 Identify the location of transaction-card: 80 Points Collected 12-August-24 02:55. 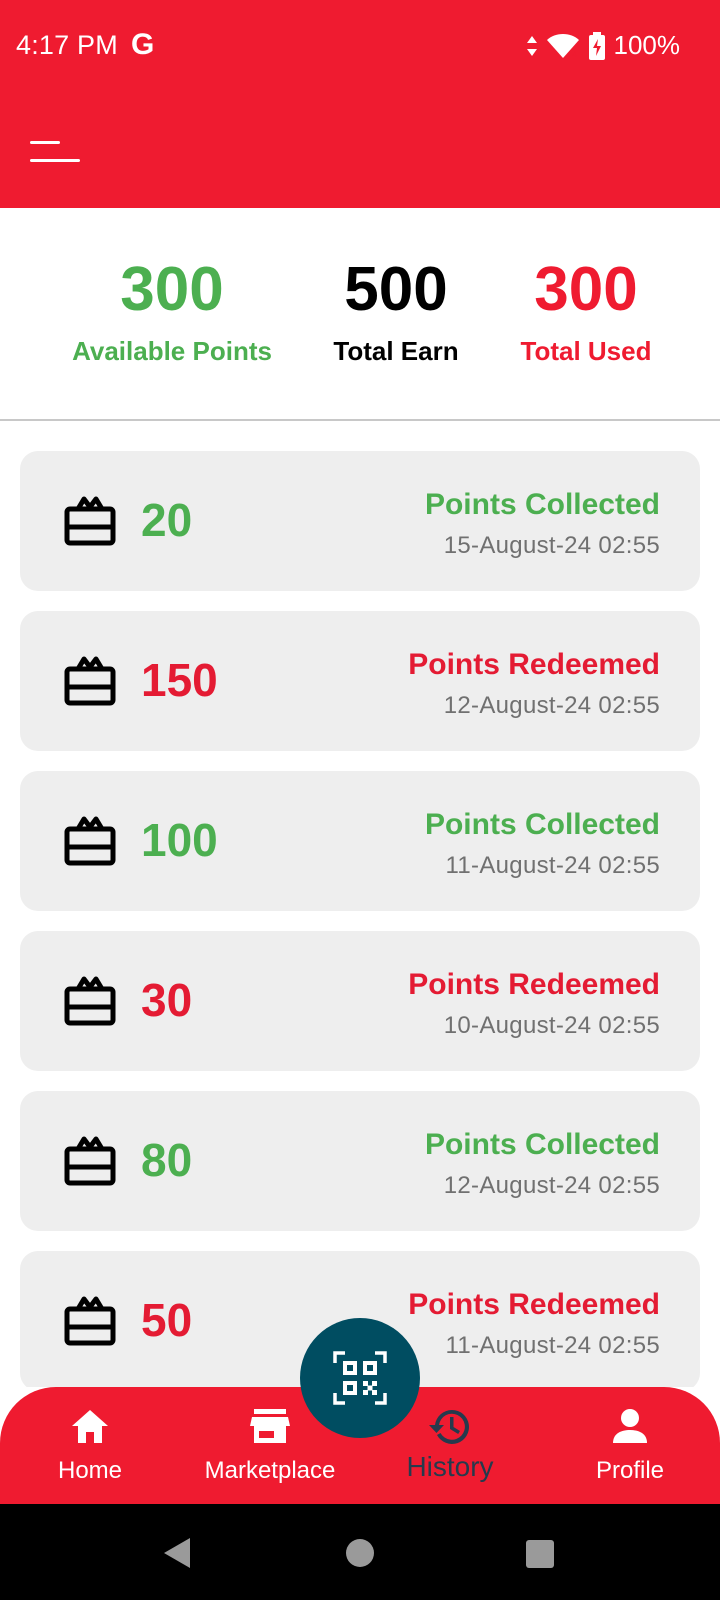
(360, 1161).